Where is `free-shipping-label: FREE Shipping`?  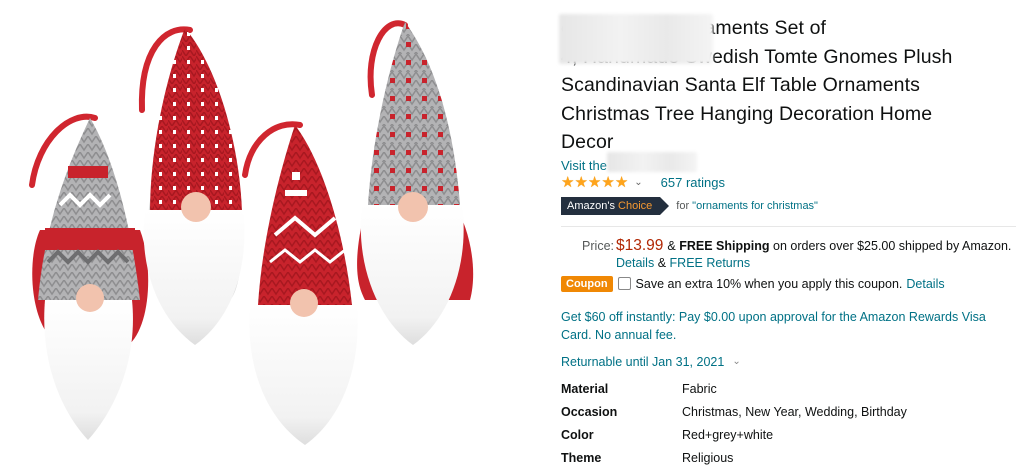 free-shipping-label: FREE Shipping is located at coordinates (724, 245).